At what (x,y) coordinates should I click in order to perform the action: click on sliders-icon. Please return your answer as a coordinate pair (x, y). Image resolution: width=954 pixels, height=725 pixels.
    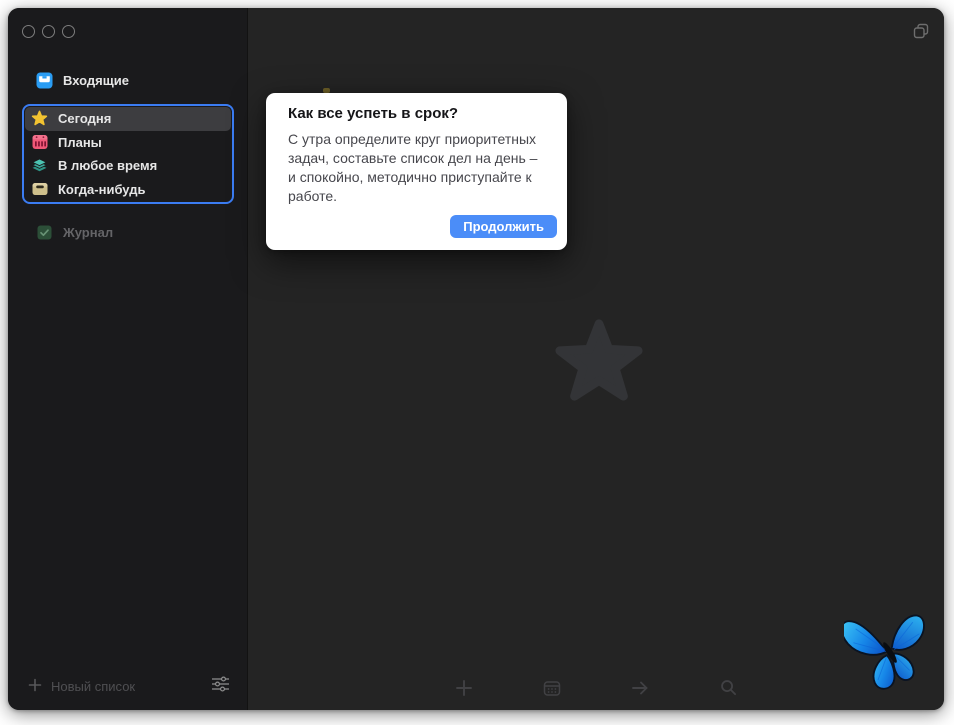
    Looking at the image, I should click on (220, 686).